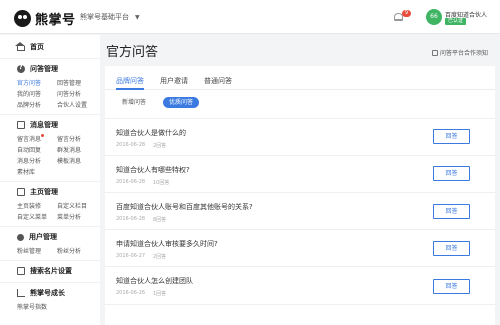  I want to click on sidebar-item-custom-menu: 自定义菜单, so click(32, 216).